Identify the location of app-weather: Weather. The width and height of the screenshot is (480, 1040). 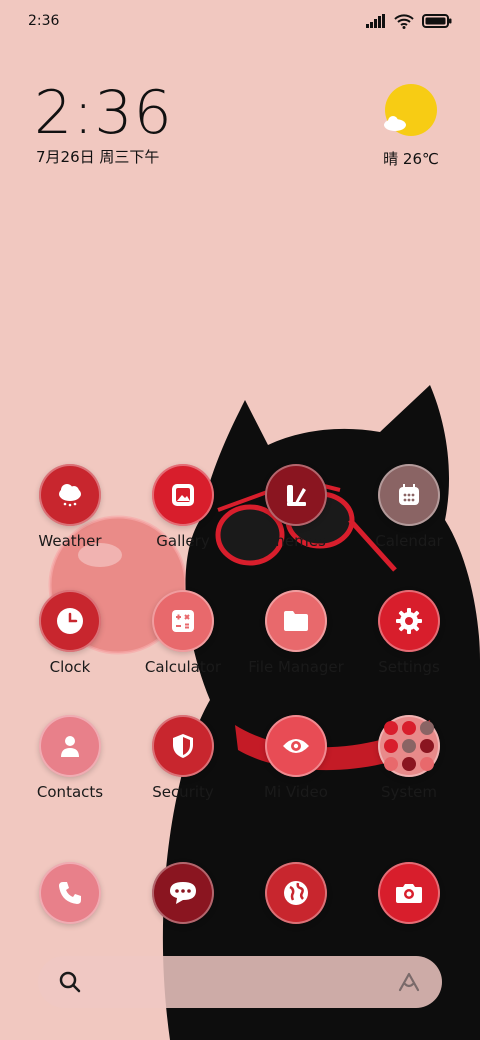
(70, 507).